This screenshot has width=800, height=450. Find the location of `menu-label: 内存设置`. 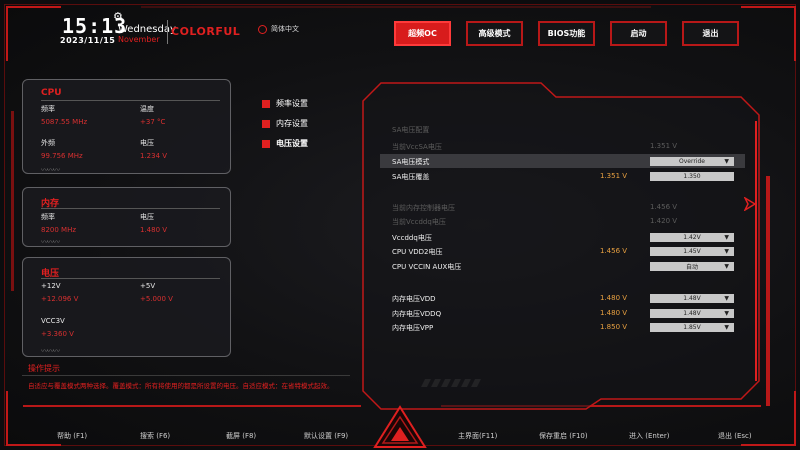

menu-label: 内存设置 is located at coordinates (292, 123).